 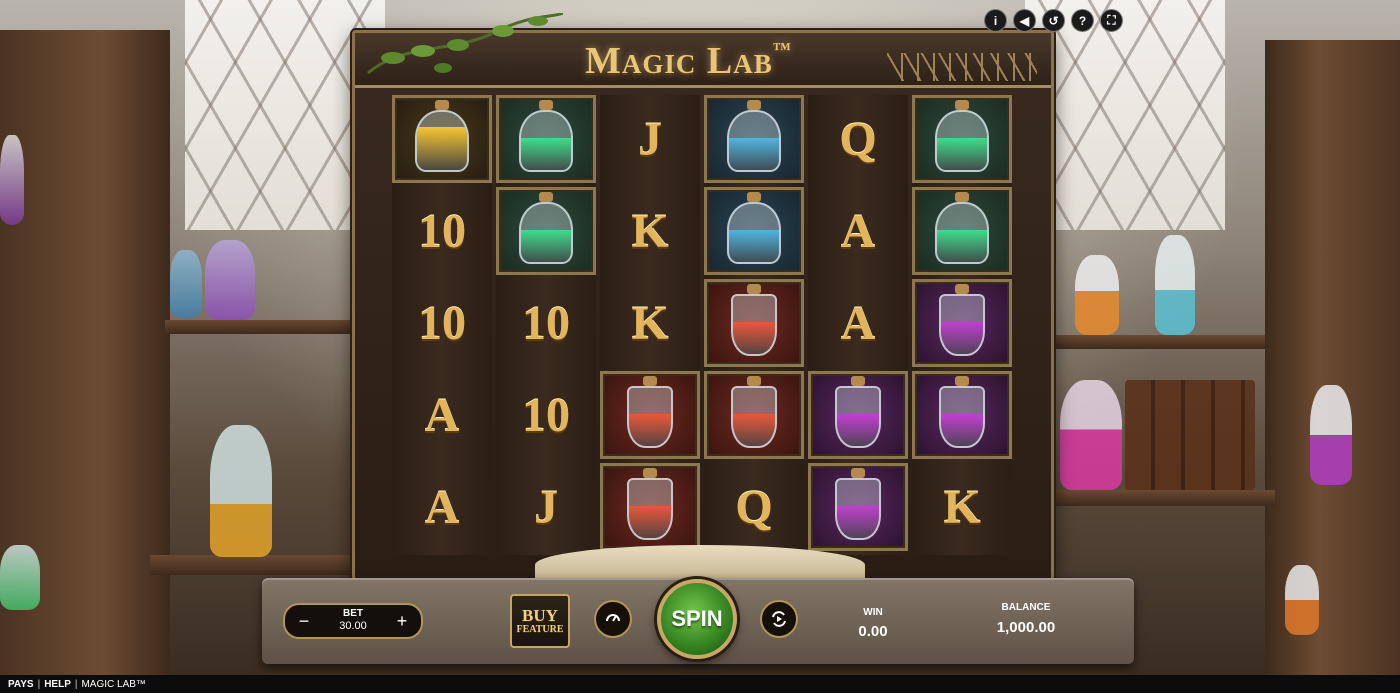 I want to click on purple-potion-icon, so click(x=858, y=415).